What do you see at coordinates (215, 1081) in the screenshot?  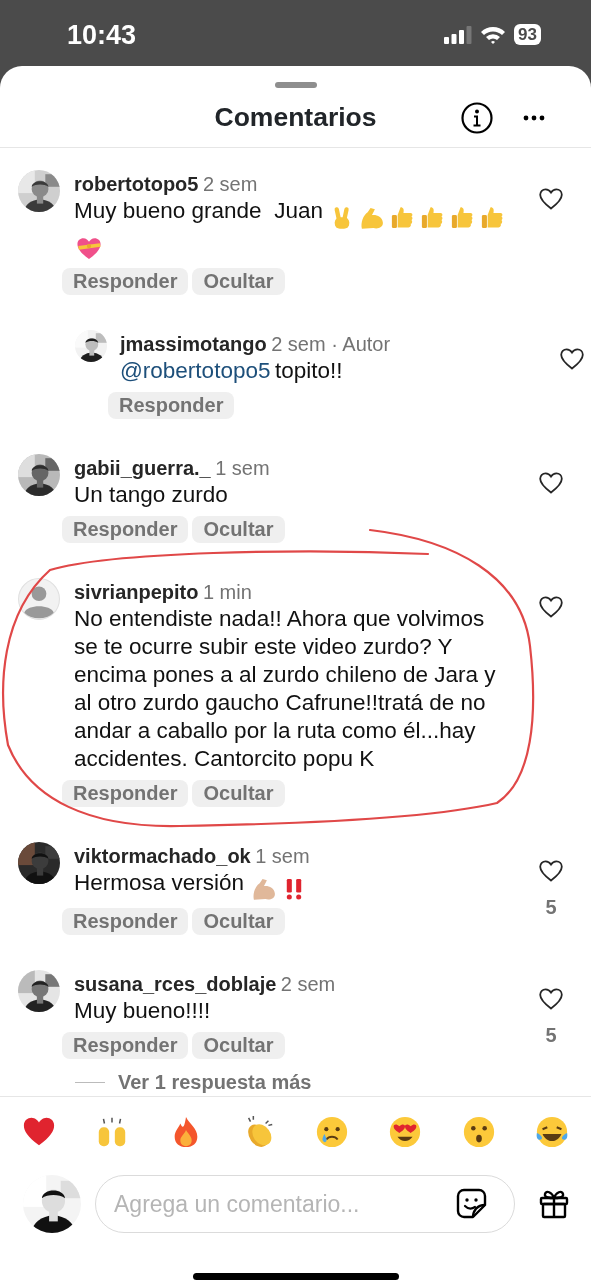 I see `view-replies-link: Ver 1 respuesta más` at bounding box center [215, 1081].